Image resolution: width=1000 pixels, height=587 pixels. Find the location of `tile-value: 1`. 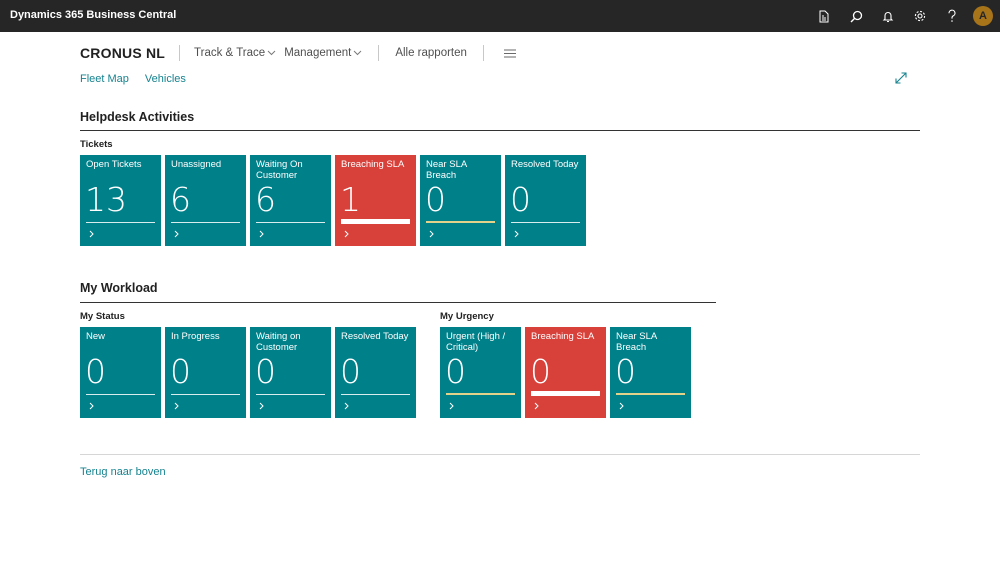

tile-value: 1 is located at coordinates (350, 199).